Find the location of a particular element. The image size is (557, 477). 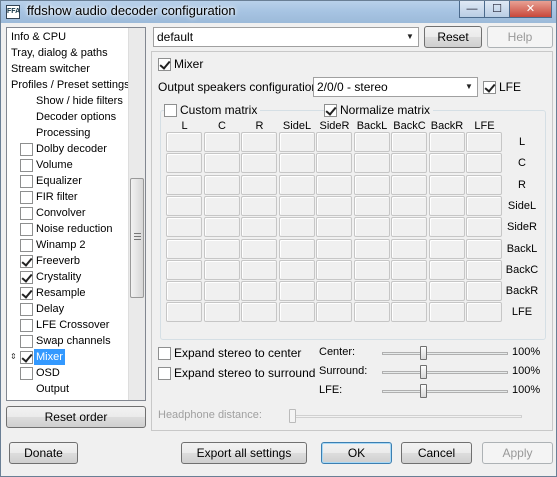

tree-item: Stream switcher is located at coordinates (50, 69).